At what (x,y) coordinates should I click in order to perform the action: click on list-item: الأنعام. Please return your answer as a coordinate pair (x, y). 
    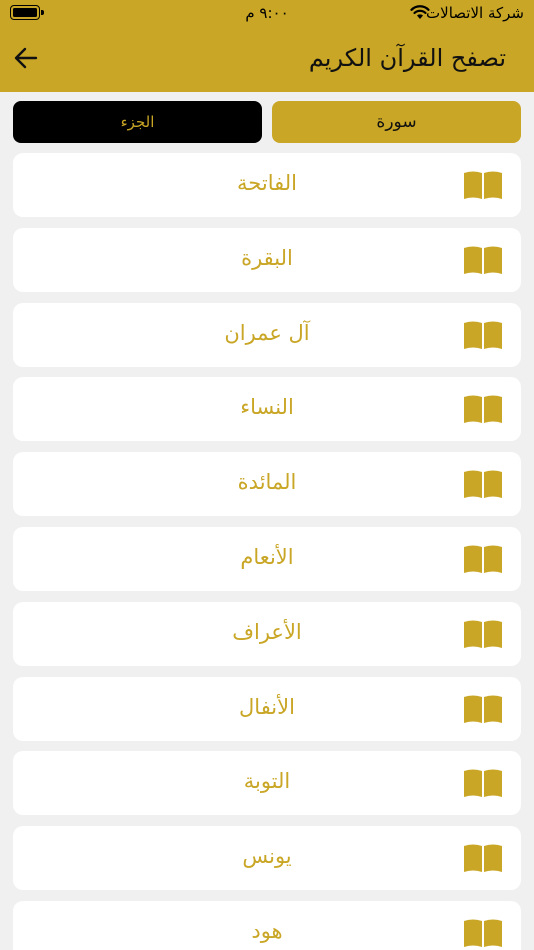
    Looking at the image, I should click on (267, 559).